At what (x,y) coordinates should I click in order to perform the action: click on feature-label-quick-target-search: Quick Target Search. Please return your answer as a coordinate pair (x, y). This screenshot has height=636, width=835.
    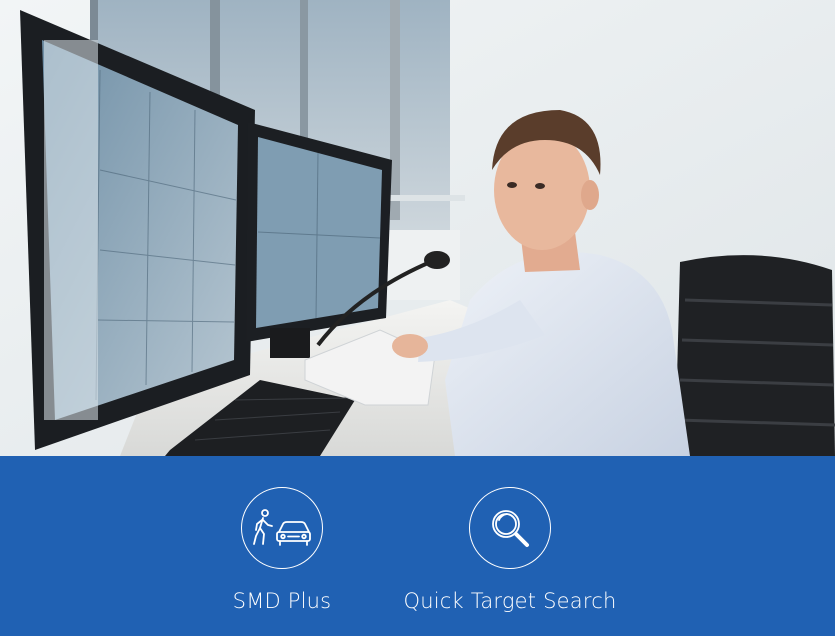
    Looking at the image, I should click on (510, 601).